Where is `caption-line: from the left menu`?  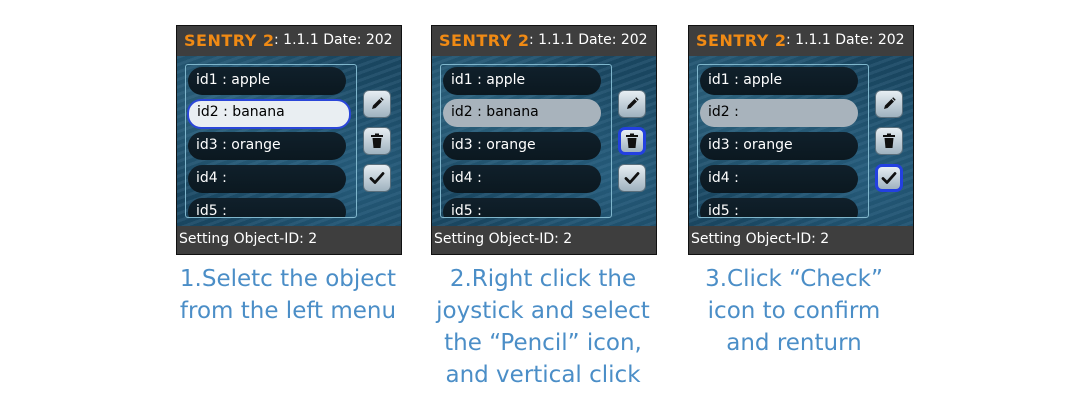
caption-line: from the left menu is located at coordinates (288, 311).